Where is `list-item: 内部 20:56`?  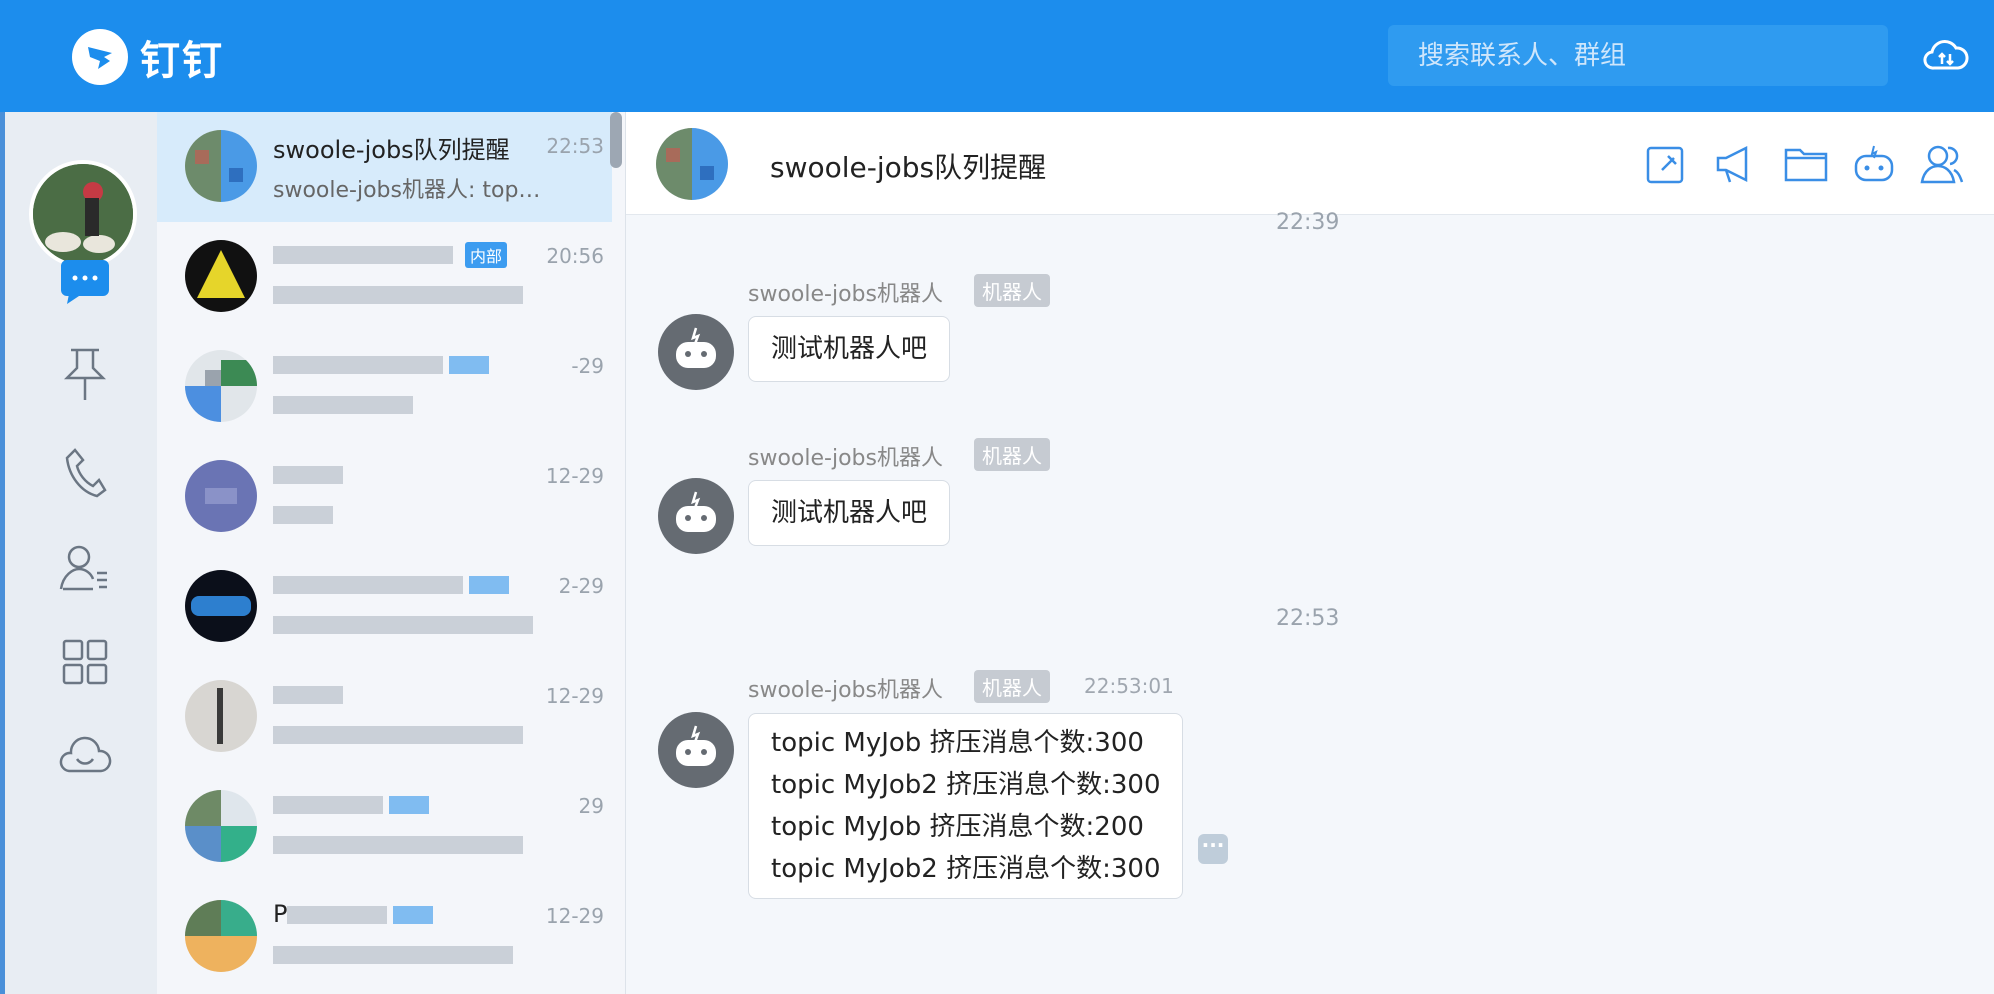
list-item: 内部 20:56 is located at coordinates (384, 277).